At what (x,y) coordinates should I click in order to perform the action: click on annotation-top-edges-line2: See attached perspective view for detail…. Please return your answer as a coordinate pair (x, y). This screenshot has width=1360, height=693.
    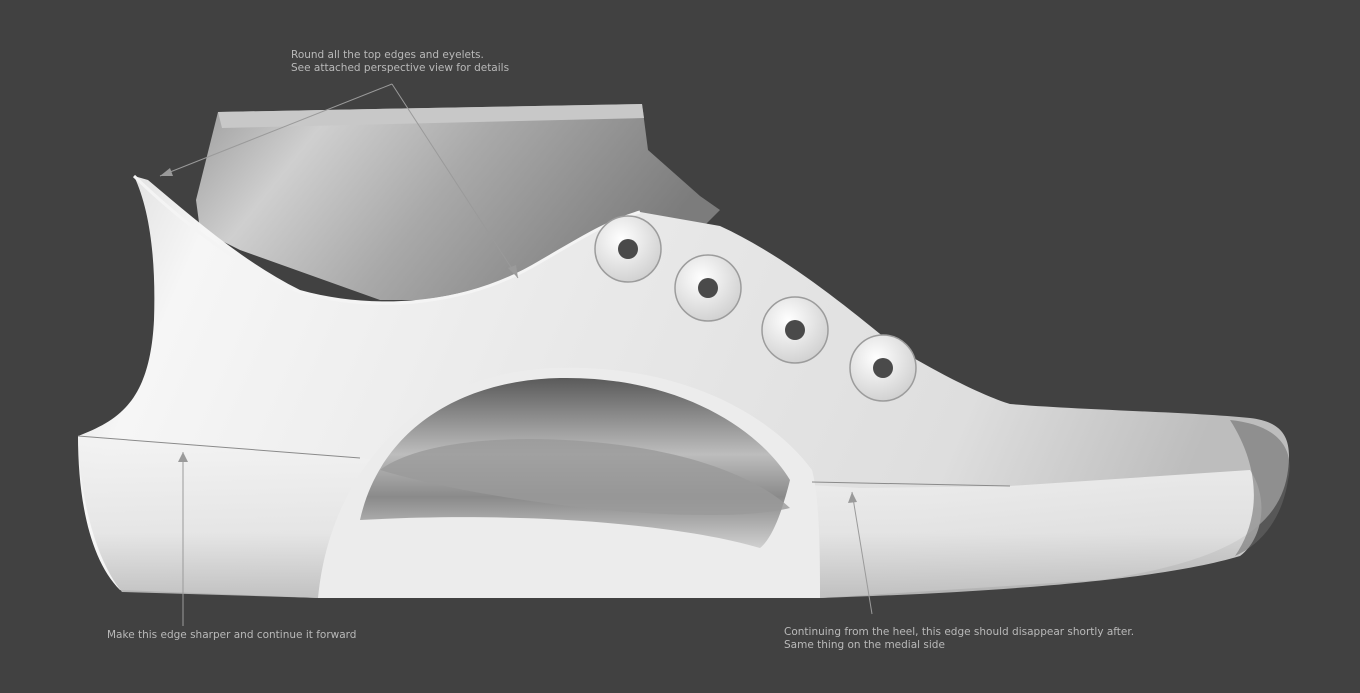
    Looking at the image, I should click on (400, 68).